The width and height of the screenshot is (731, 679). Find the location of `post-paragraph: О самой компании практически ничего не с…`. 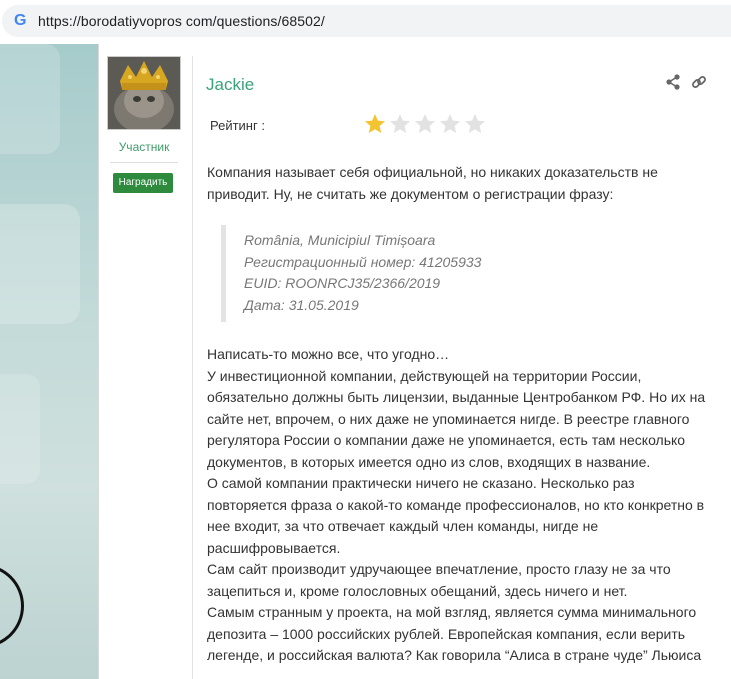

post-paragraph: О самой компании практически ничего не с… is located at coordinates (456, 515).